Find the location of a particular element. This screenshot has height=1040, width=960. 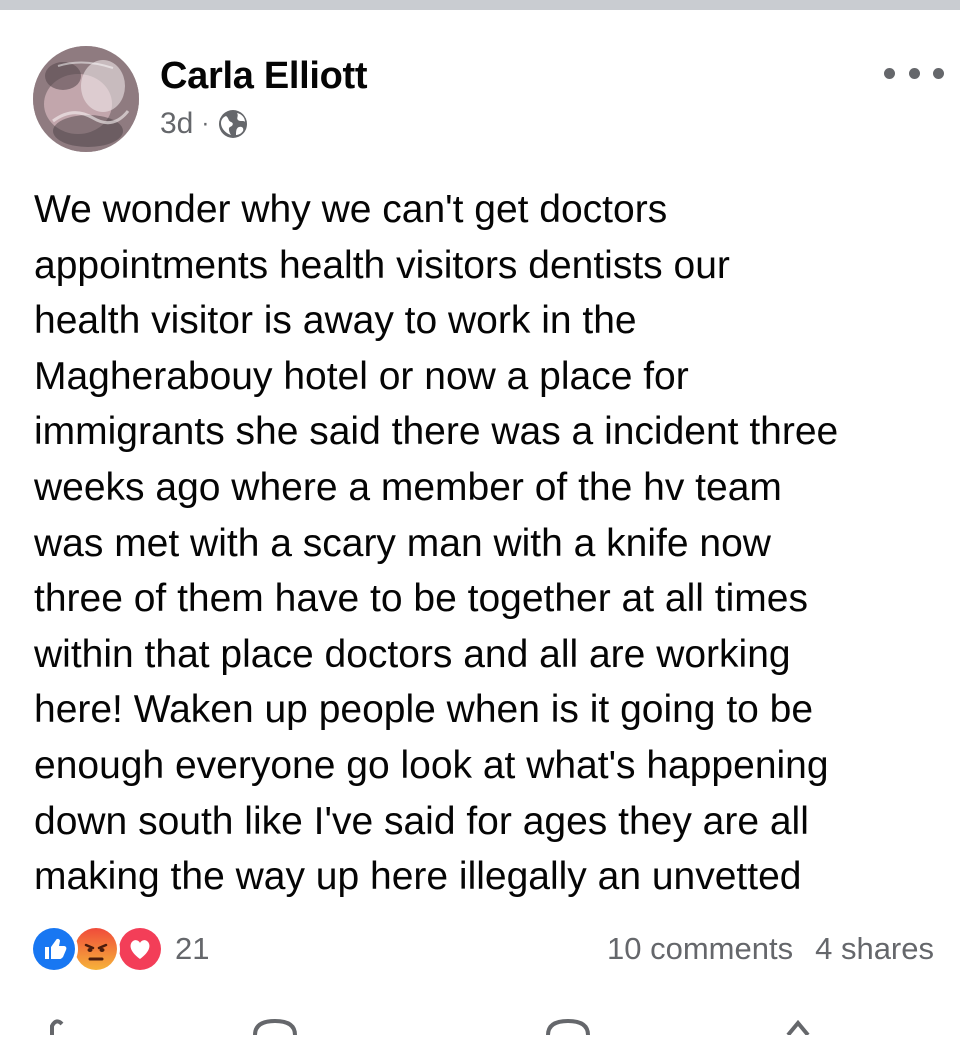

avatar is located at coordinates (86, 99).